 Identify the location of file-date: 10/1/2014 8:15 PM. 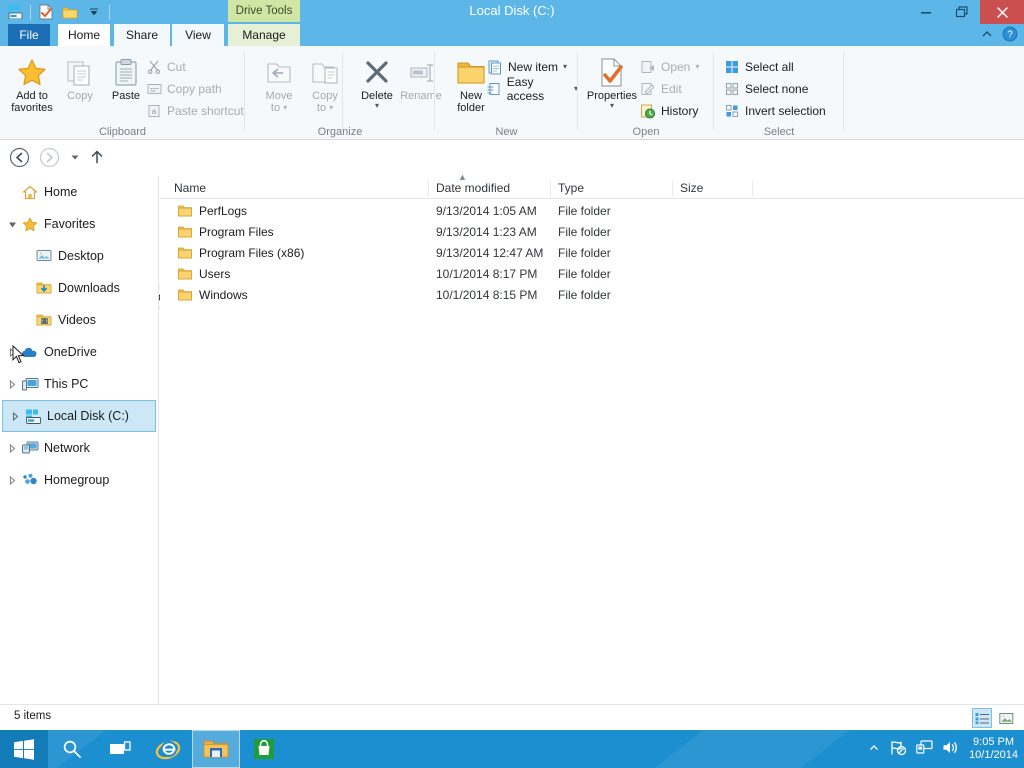
(487, 294).